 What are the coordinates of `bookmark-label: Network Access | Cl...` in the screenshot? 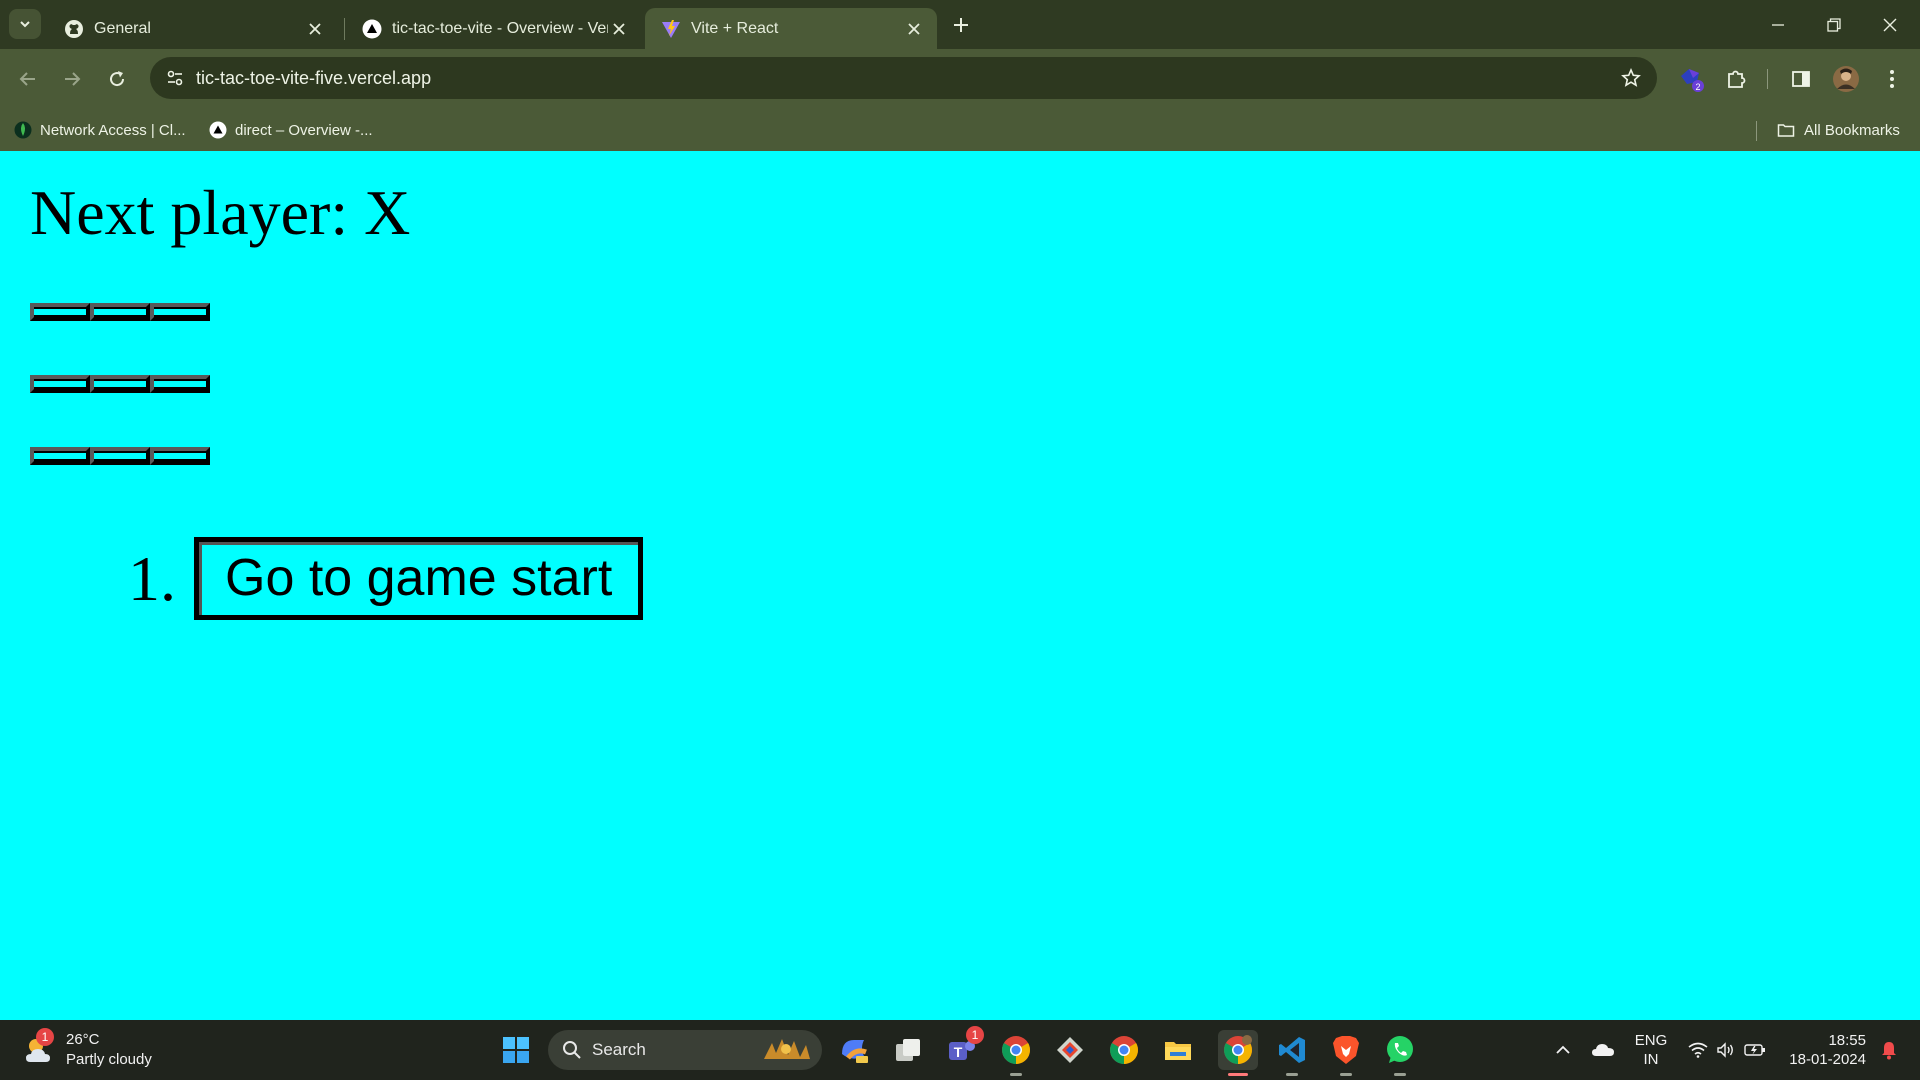 It's located at (113, 130).